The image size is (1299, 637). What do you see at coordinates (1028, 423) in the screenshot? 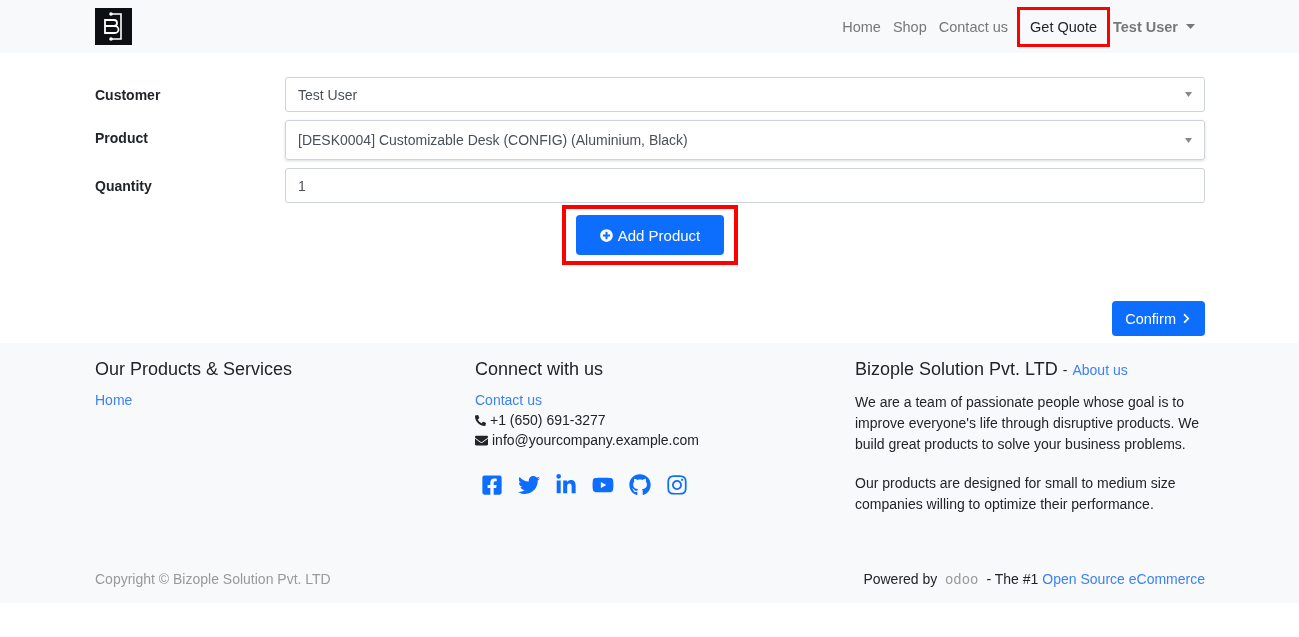
I see `about-paragraph: We are a team of passionate people whose goal is to improve everyone's life through disruptive products. We build great products to solve your business problems.` at bounding box center [1028, 423].